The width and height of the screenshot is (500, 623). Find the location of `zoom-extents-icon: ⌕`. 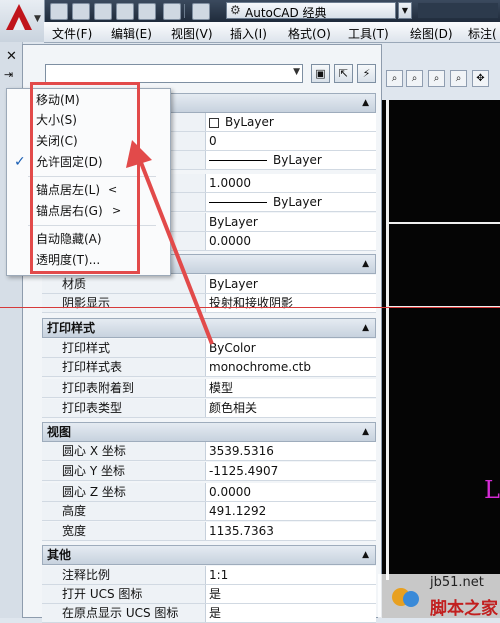

zoom-extents-icon: ⌕ is located at coordinates (458, 78).